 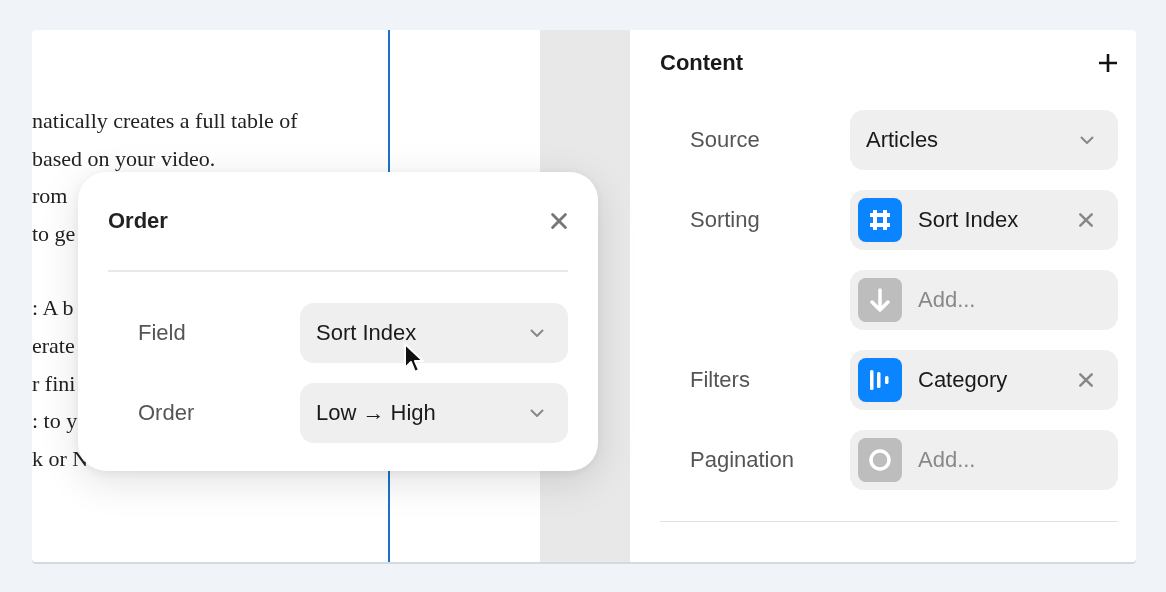 What do you see at coordinates (724, 220) in the screenshot?
I see `field-label: Sorting` at bounding box center [724, 220].